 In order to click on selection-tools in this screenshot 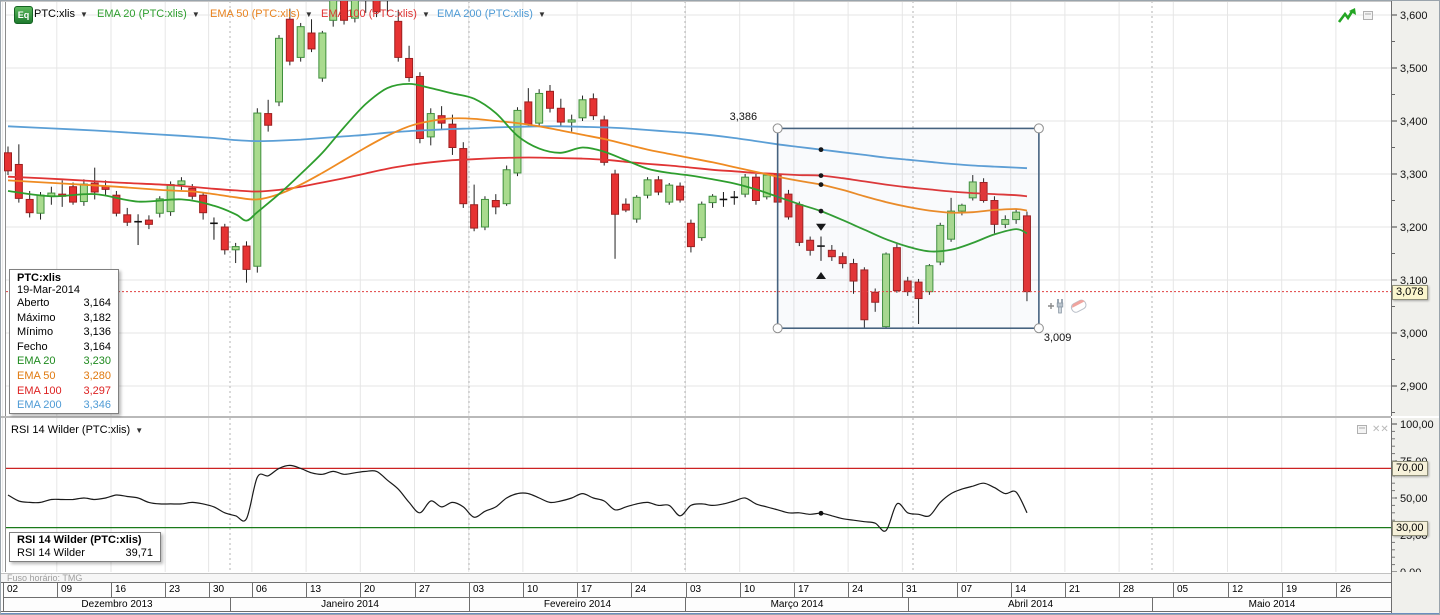, I will do `click(1067, 306)`.